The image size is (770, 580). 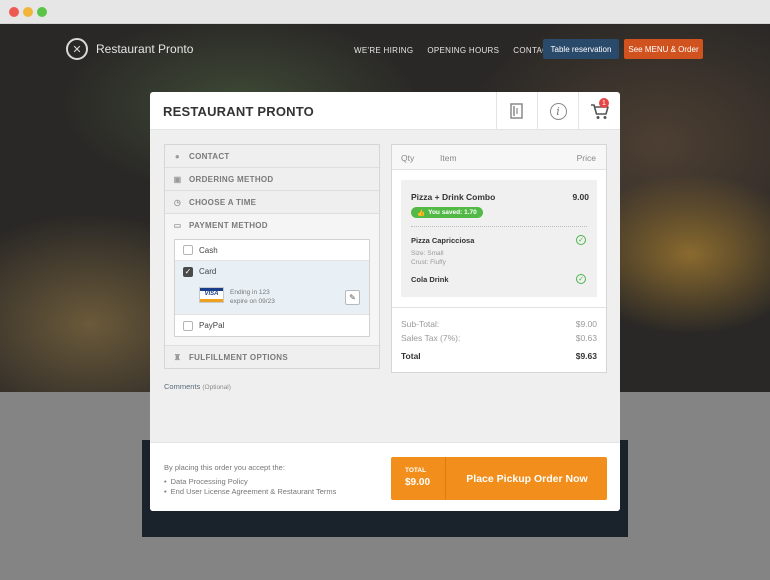 I want to click on ordering-method-icon: ▣, so click(x=177, y=179).